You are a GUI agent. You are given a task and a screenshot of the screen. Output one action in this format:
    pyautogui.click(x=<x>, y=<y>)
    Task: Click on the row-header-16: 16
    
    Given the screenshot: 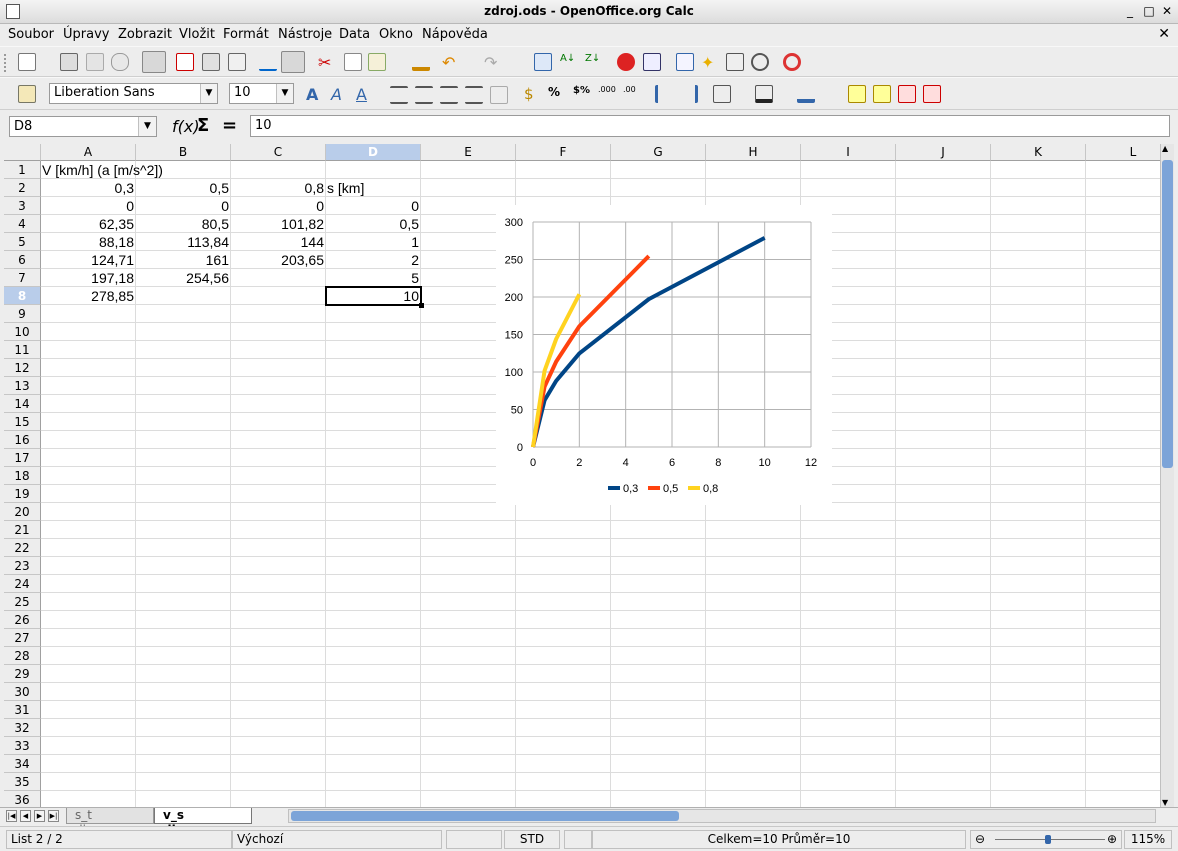 What is the action you would take?
    pyautogui.click(x=22, y=440)
    